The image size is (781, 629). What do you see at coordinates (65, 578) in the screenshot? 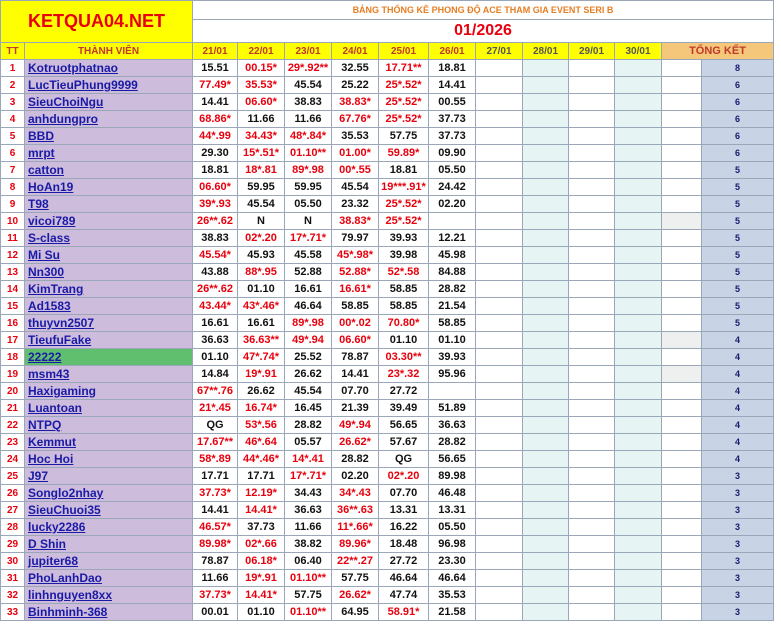
I see `member-link: PhoLanhDao` at bounding box center [65, 578].